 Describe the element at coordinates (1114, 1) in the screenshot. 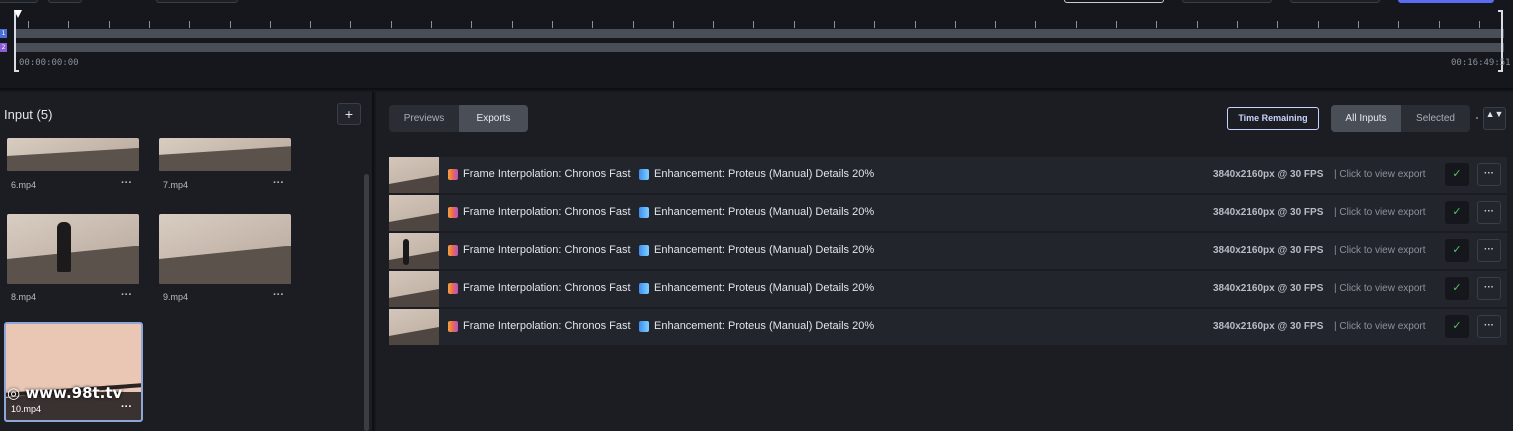

I see `toolbar-outline-button` at that location.